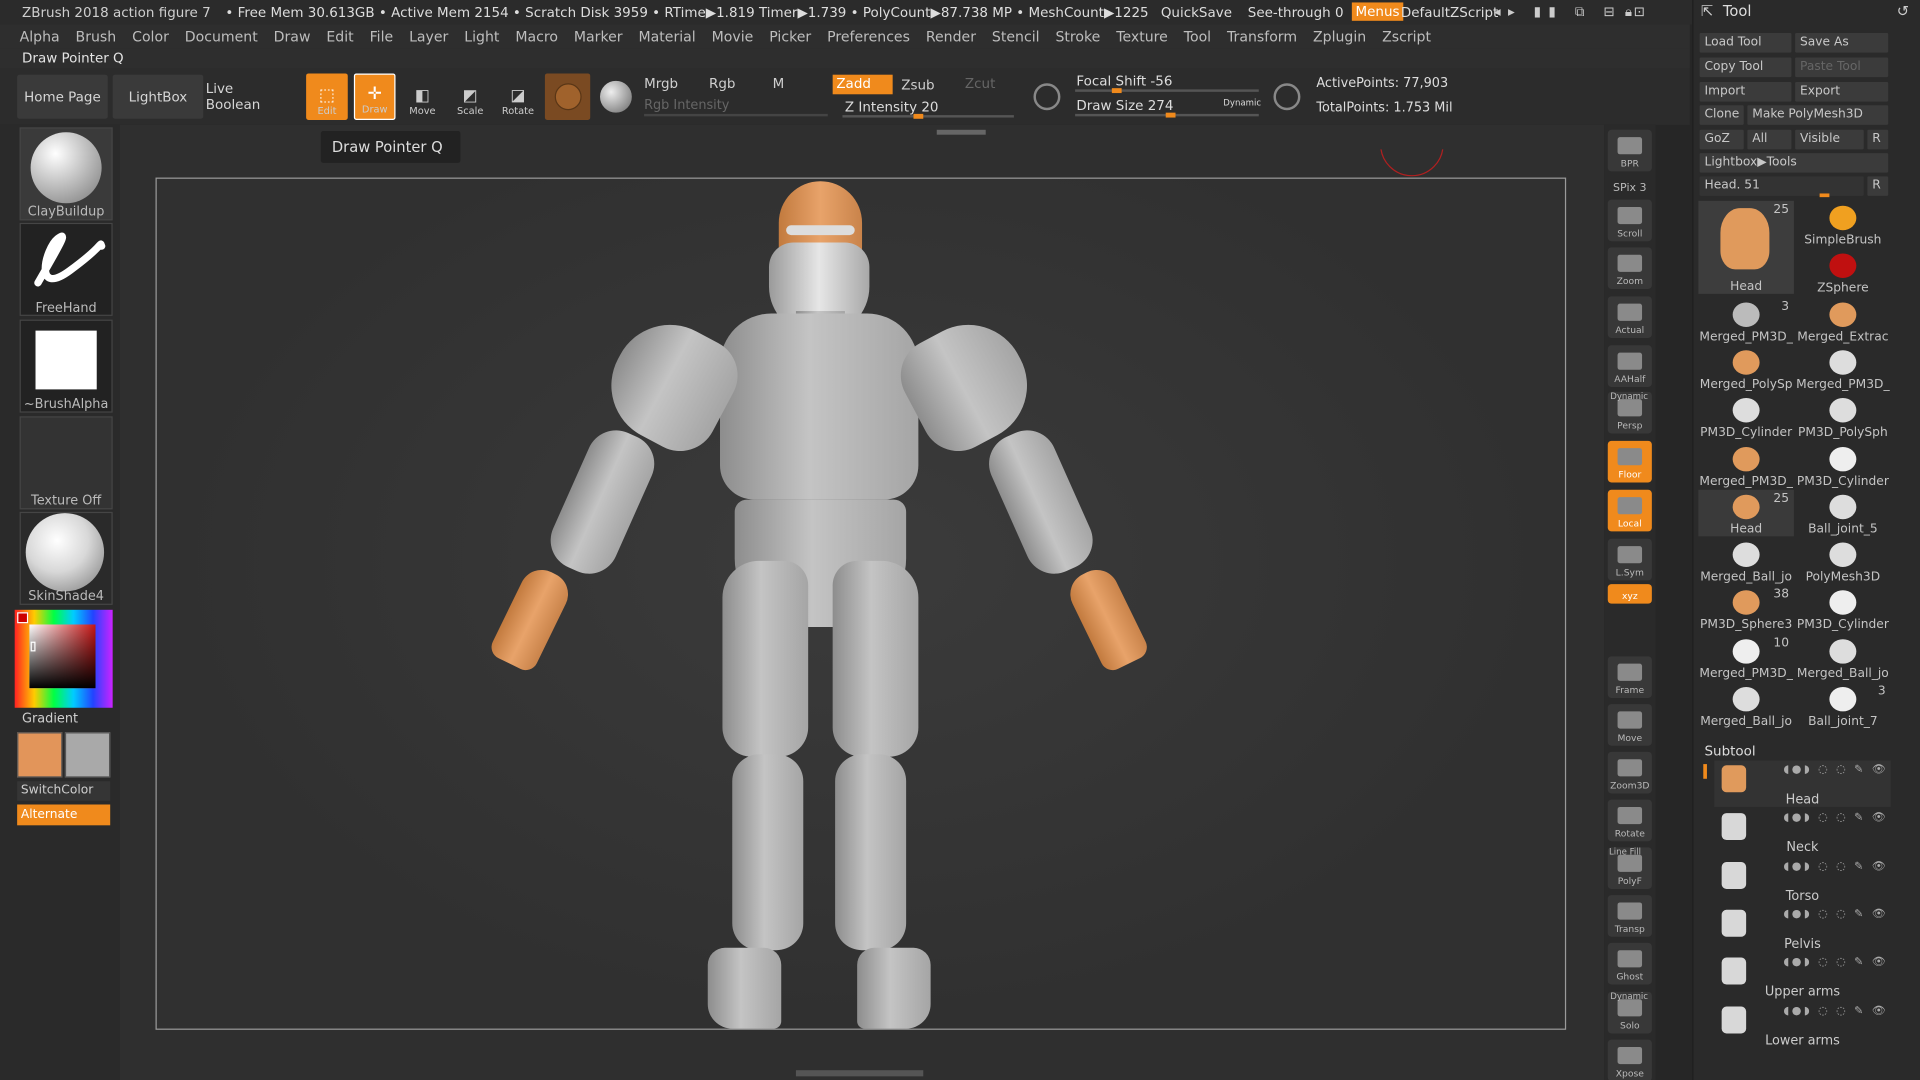 The height and width of the screenshot is (1080, 1920). What do you see at coordinates (859, 1073) in the screenshot?
I see `canvas-bottom-handle` at bounding box center [859, 1073].